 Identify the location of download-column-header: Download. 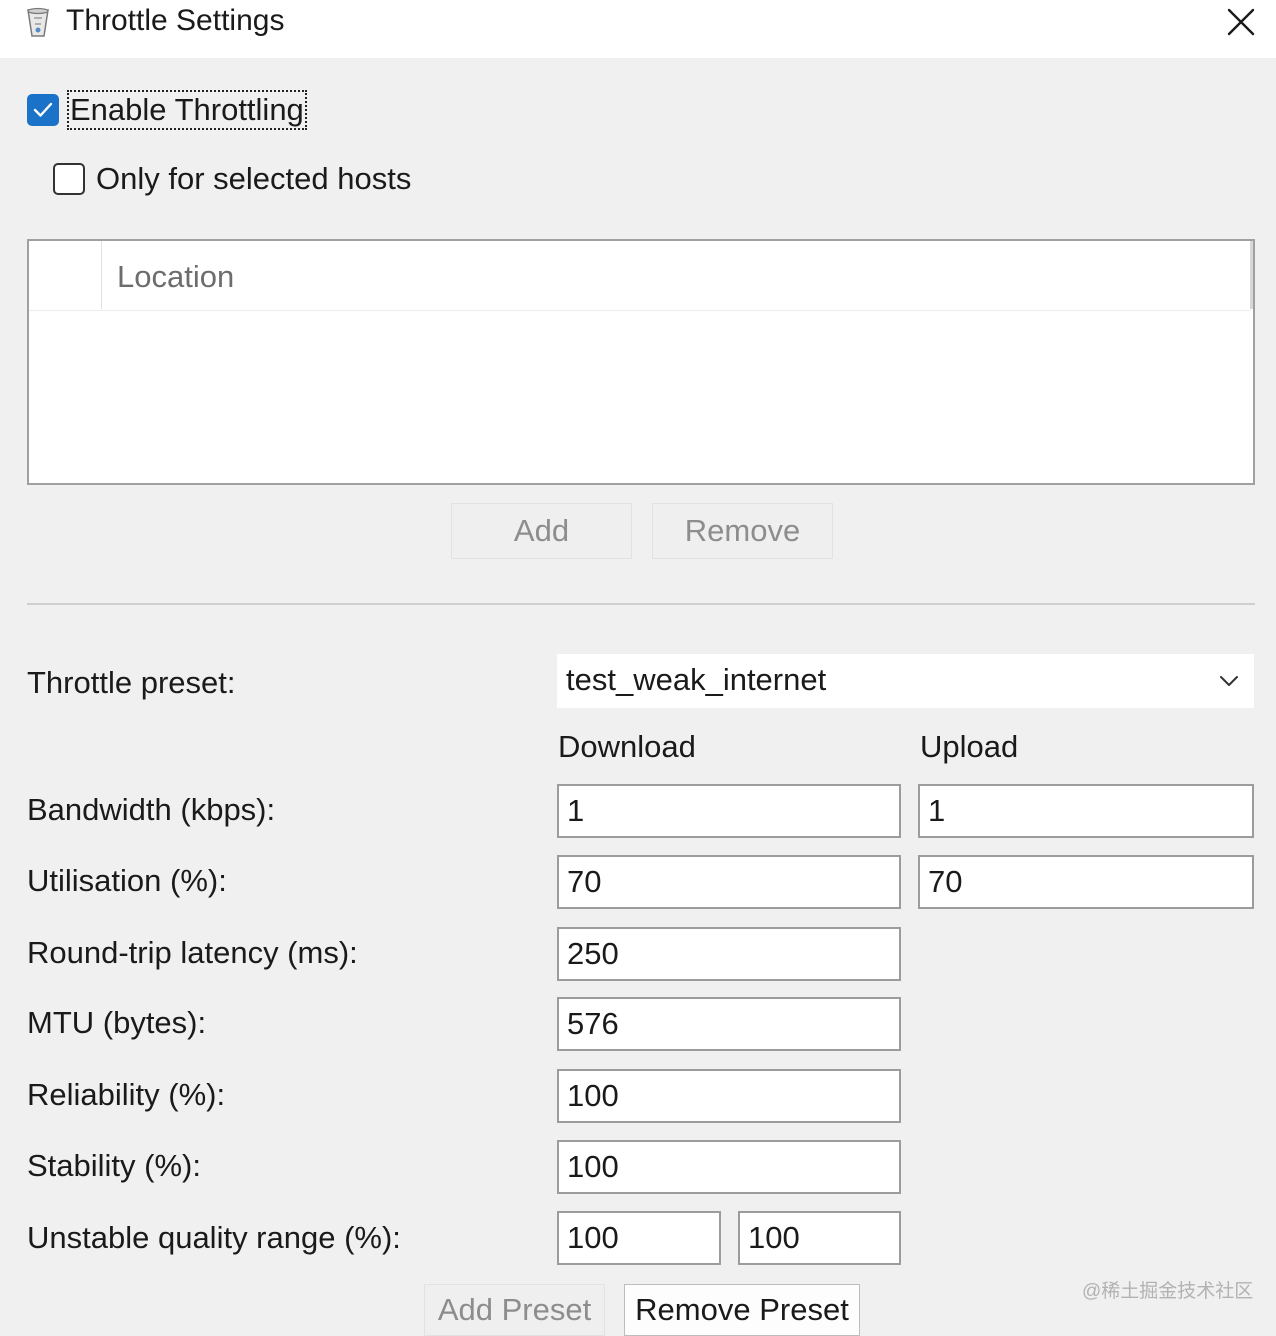
(627, 746).